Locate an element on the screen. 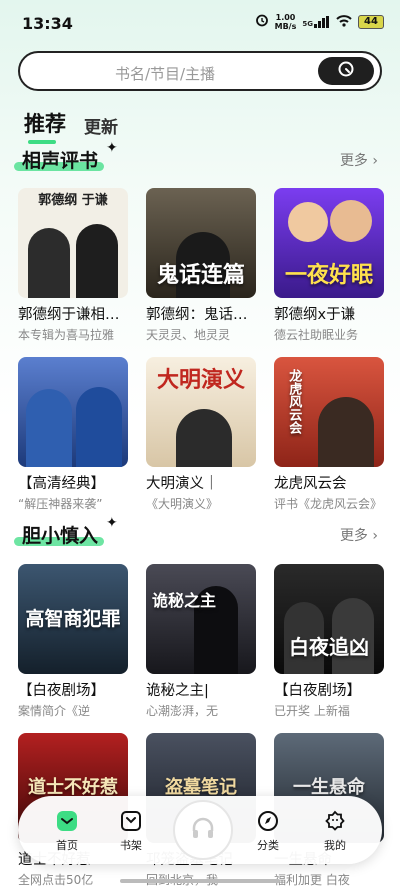  nav-home: 首页 is located at coordinates (67, 831).